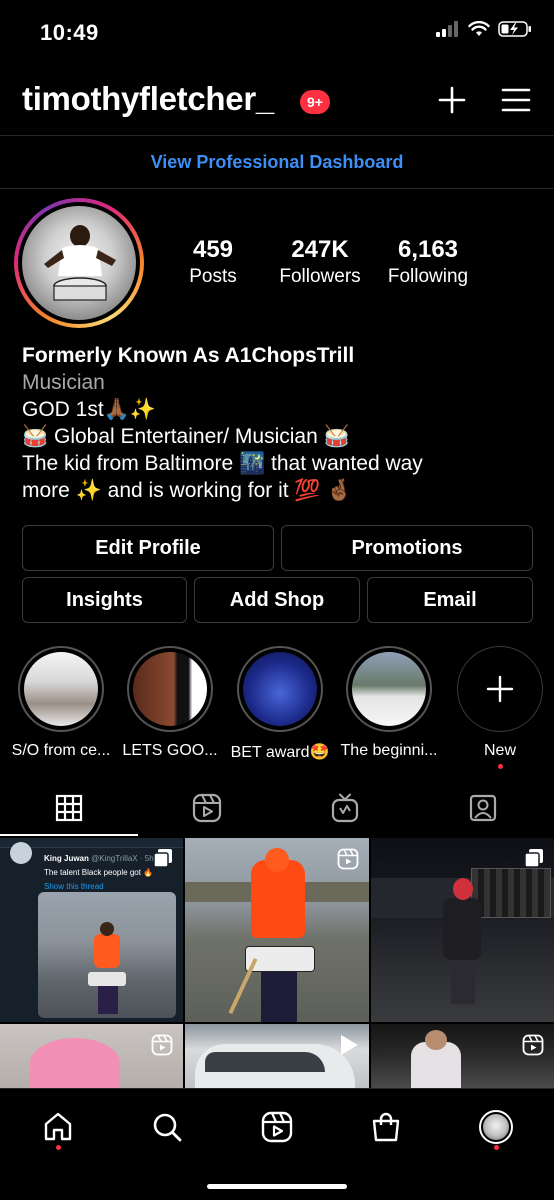 This screenshot has width=554, height=1200. I want to click on following-count: 6,163, so click(428, 249).